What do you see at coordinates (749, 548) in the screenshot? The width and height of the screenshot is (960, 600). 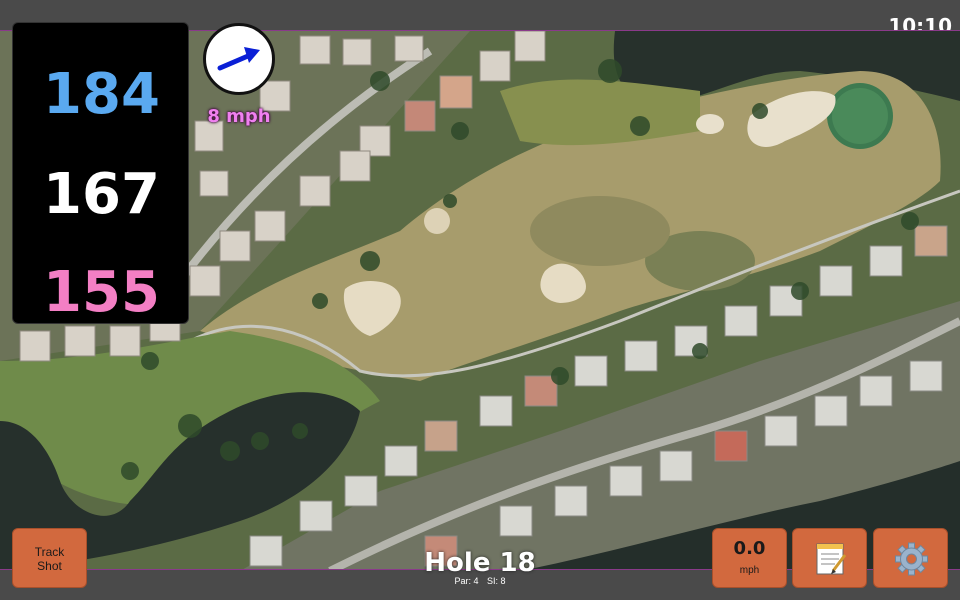 I see `speed-value: 0.0` at bounding box center [749, 548].